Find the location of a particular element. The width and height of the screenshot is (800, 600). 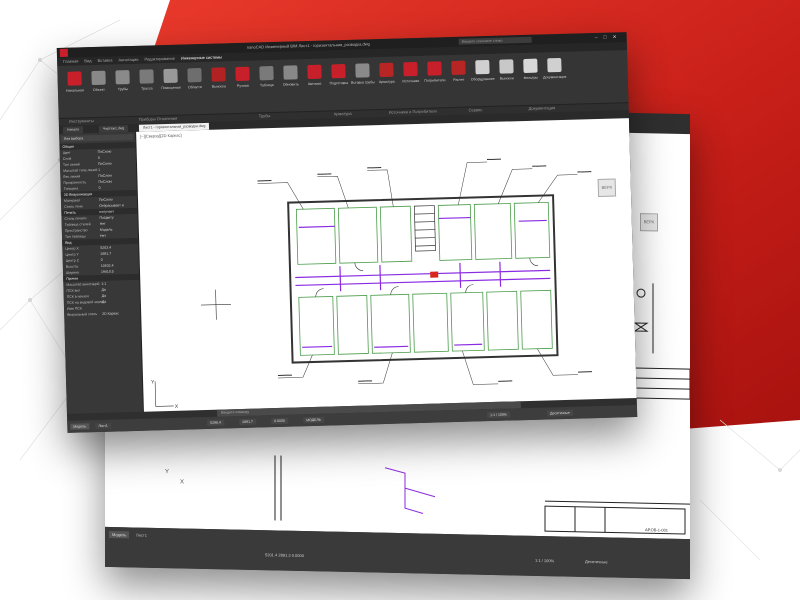

property-key: Тип таблицы is located at coordinates (75, 236).